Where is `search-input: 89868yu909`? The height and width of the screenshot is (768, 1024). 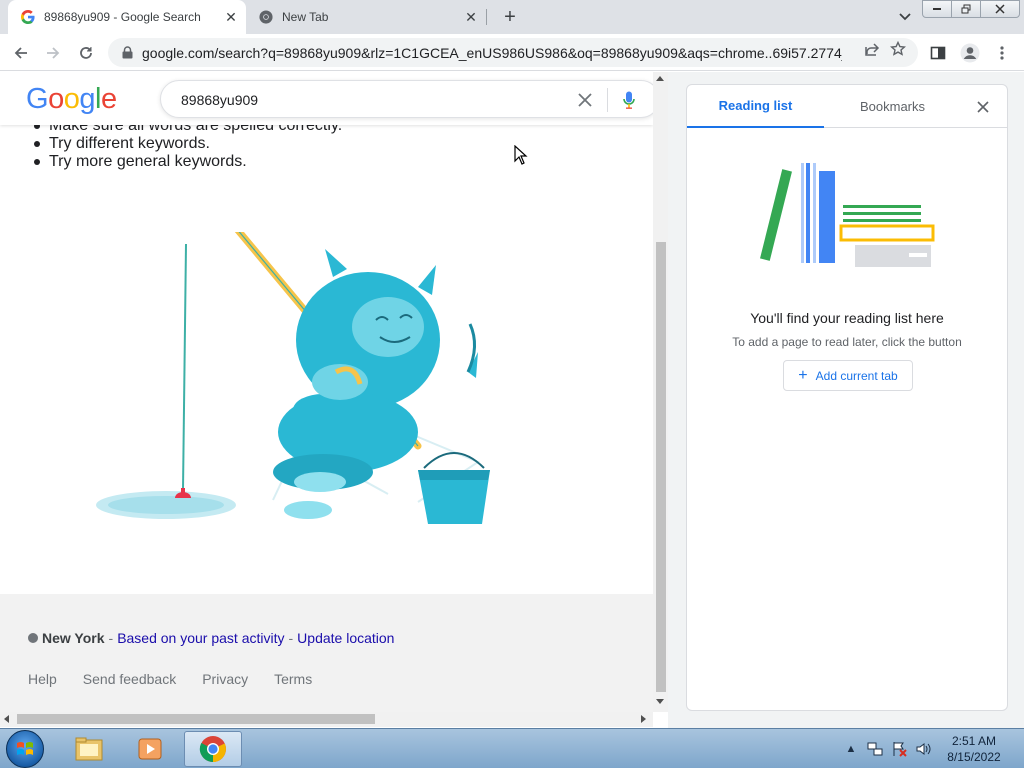 search-input: 89868yu909 is located at coordinates (219, 100).